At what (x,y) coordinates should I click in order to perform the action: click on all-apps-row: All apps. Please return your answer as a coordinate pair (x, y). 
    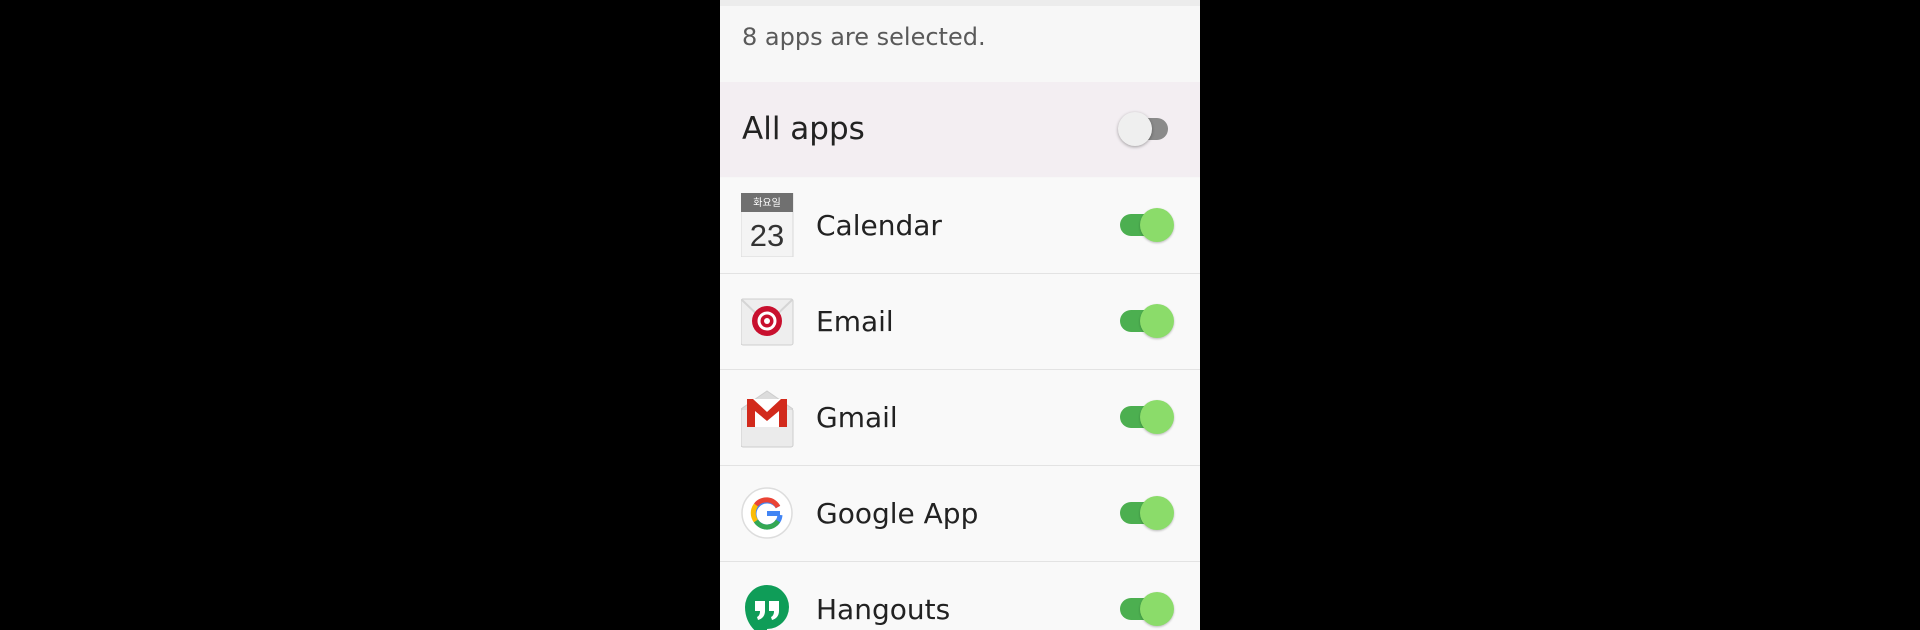
    Looking at the image, I should click on (960, 129).